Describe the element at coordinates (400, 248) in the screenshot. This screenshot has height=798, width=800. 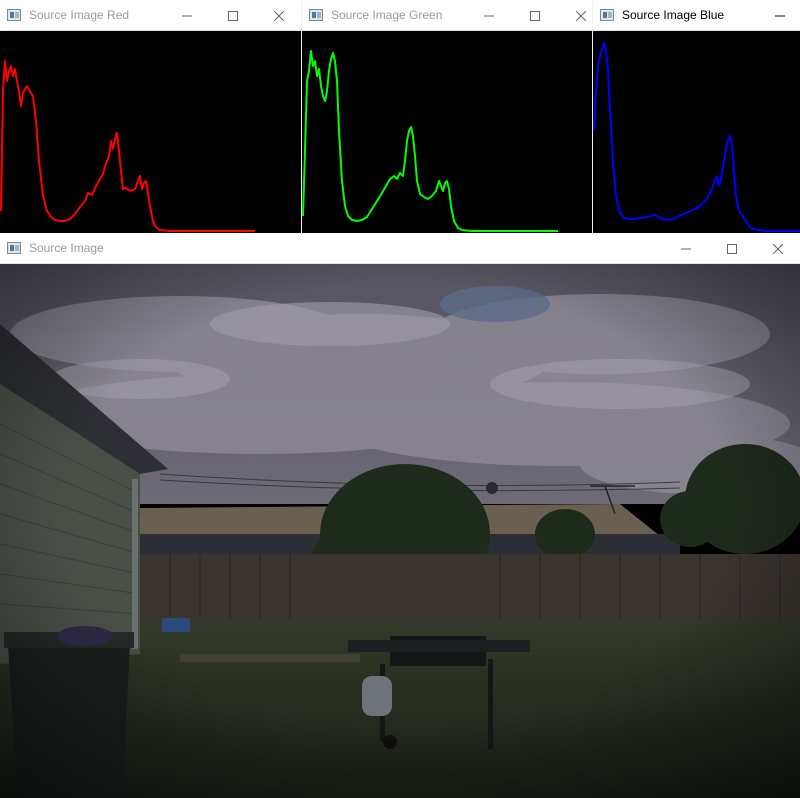
I see `title-bar: Source Image` at that location.